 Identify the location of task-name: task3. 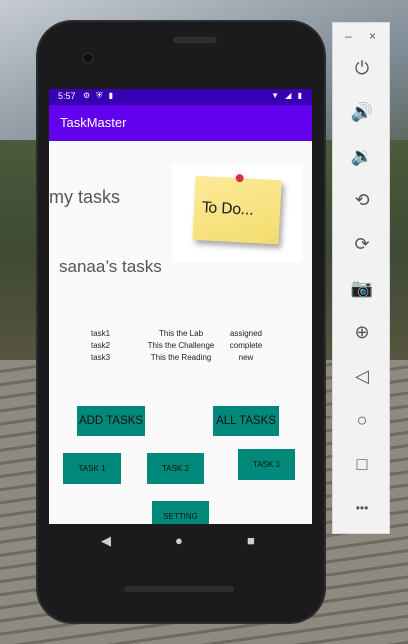
(101, 357).